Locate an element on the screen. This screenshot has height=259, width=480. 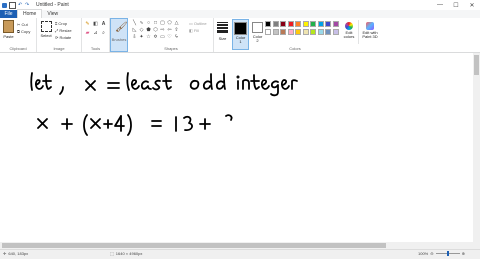
fill-dropdown: ◧ Fill is located at coordinates (194, 30).